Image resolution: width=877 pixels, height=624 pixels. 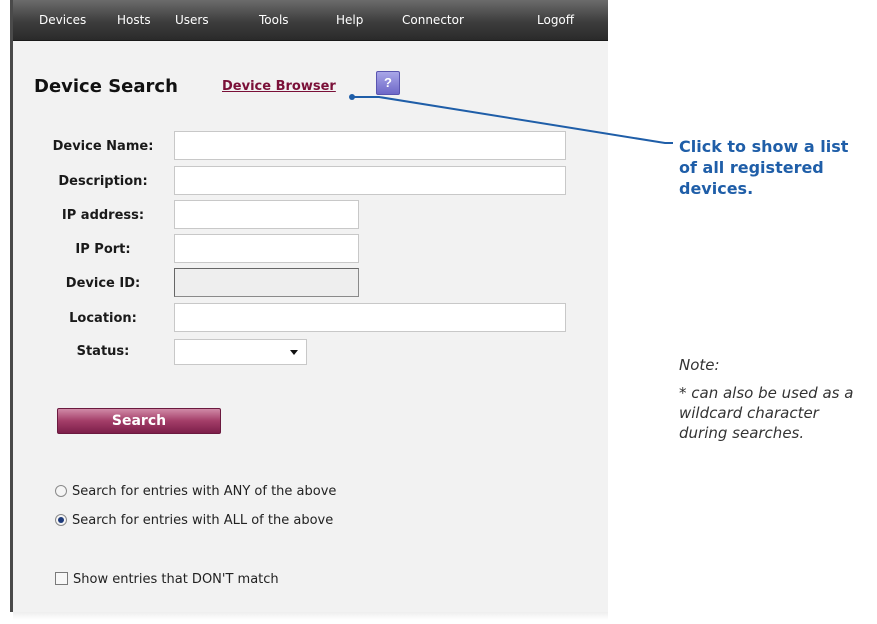 What do you see at coordinates (370, 145) in the screenshot?
I see `device-name-field` at bounding box center [370, 145].